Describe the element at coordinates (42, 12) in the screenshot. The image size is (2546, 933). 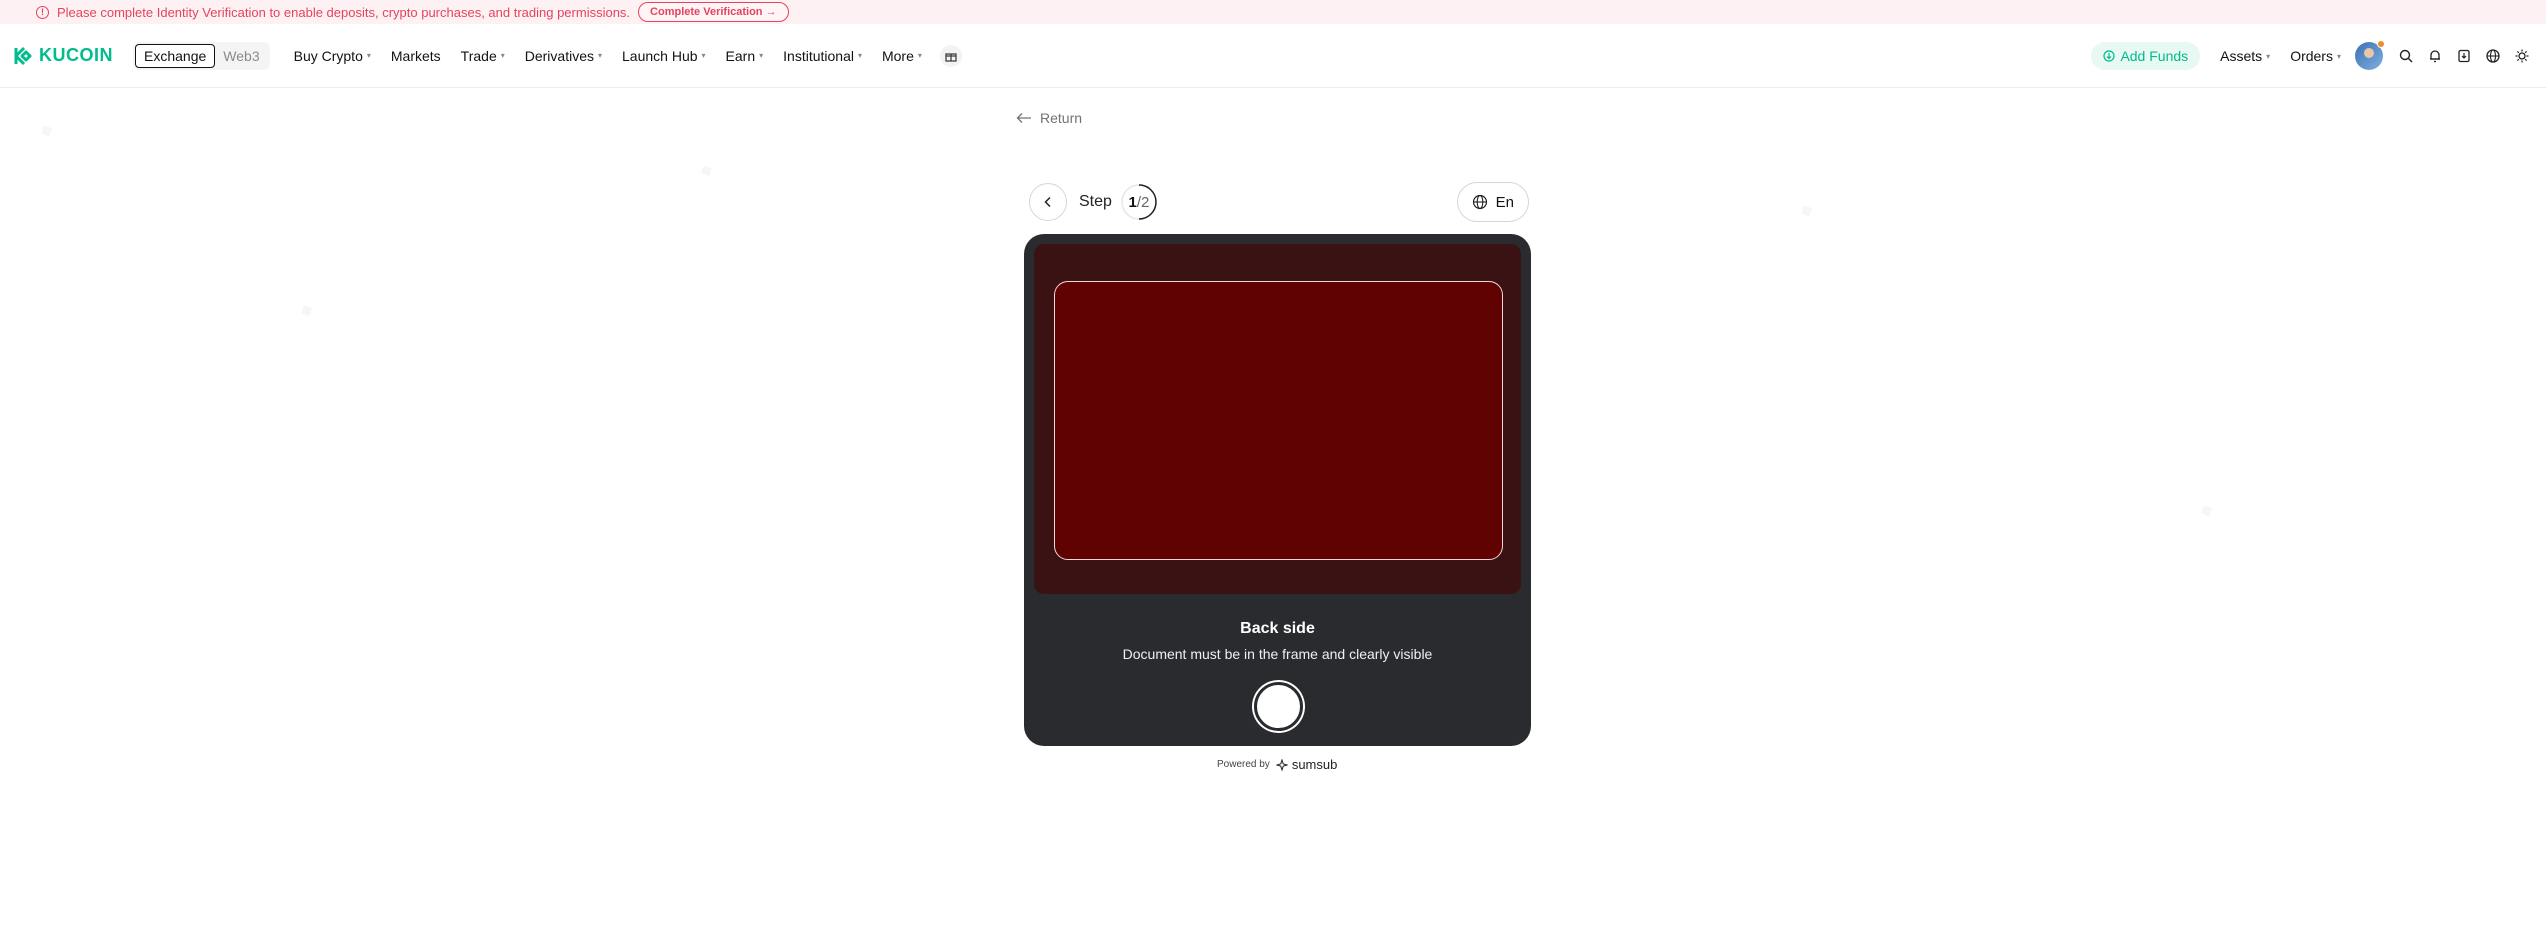
I see `alert-icon: !` at that location.